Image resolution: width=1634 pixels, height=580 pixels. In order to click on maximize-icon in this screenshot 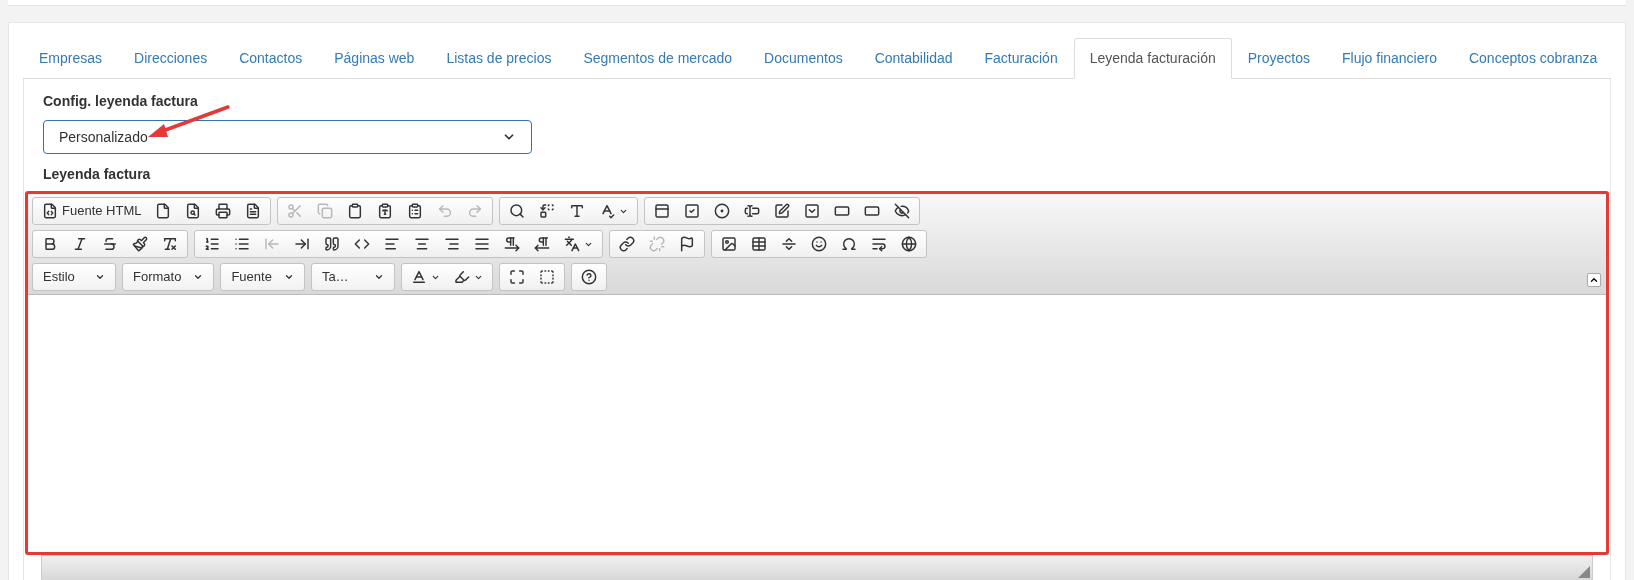, I will do `click(516, 277)`.